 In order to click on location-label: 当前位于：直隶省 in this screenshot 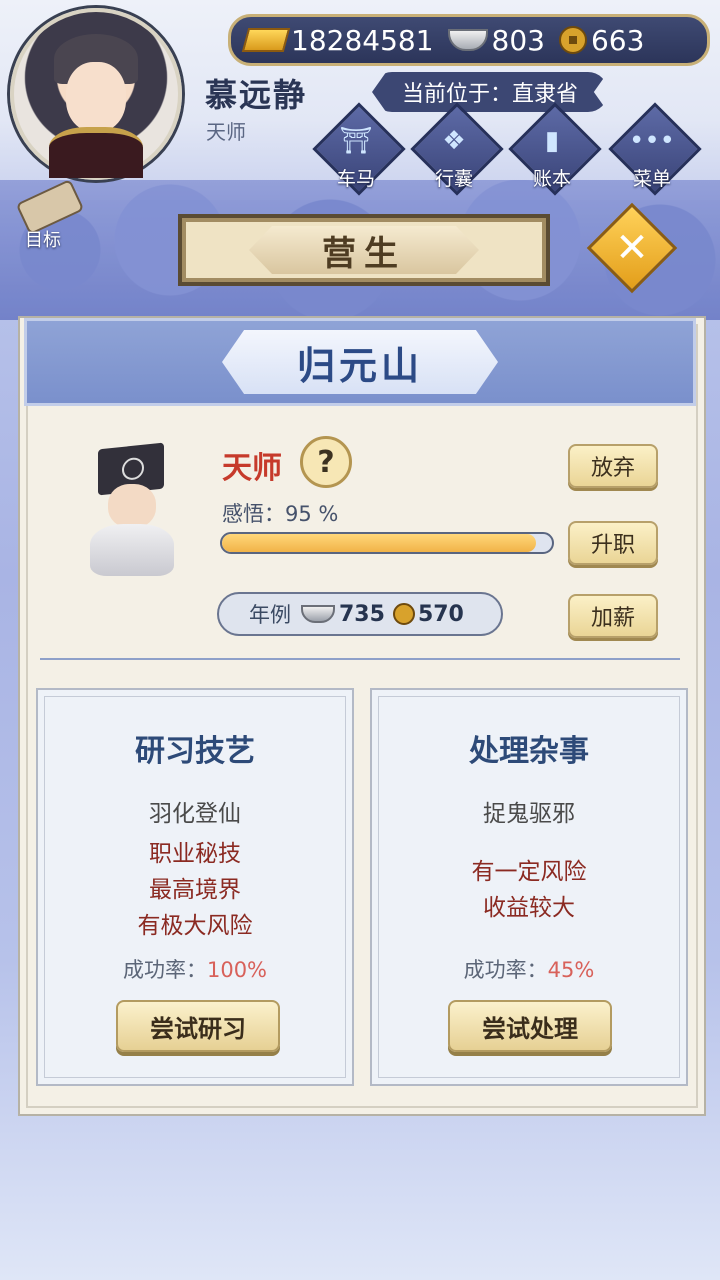, I will do `click(490, 92)`.